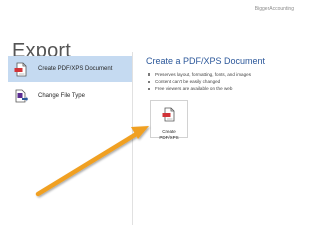 The image size is (320, 240). What do you see at coordinates (221, 88) in the screenshot?
I see `feature-bullet: Free viewers are available on the web` at bounding box center [221, 88].